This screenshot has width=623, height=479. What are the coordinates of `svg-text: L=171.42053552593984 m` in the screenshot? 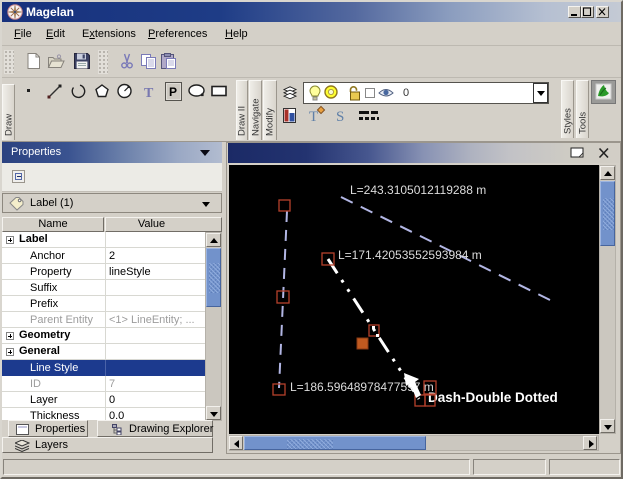 It's located at (410, 255).